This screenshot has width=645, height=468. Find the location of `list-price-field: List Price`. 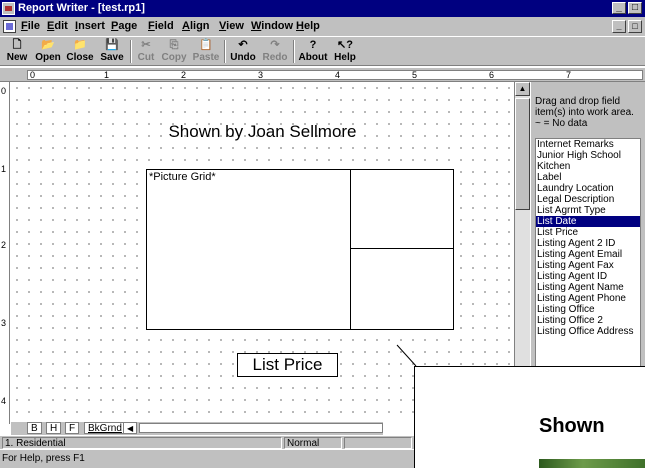

list-price-field: List Price is located at coordinates (287, 365).